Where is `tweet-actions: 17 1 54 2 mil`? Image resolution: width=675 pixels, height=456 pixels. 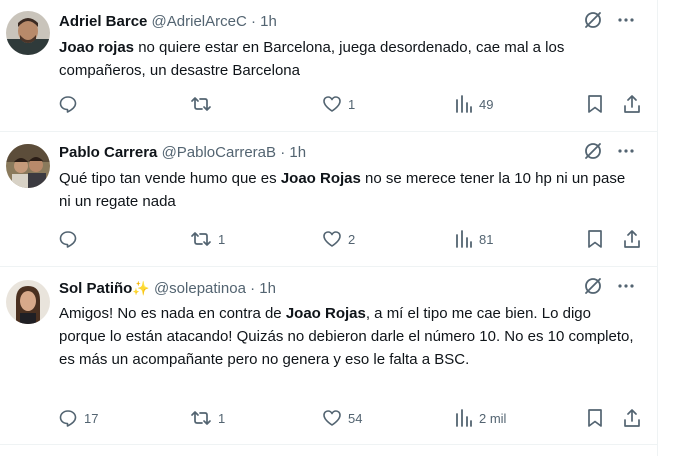 tweet-actions: 17 1 54 2 mil is located at coordinates (351, 419).